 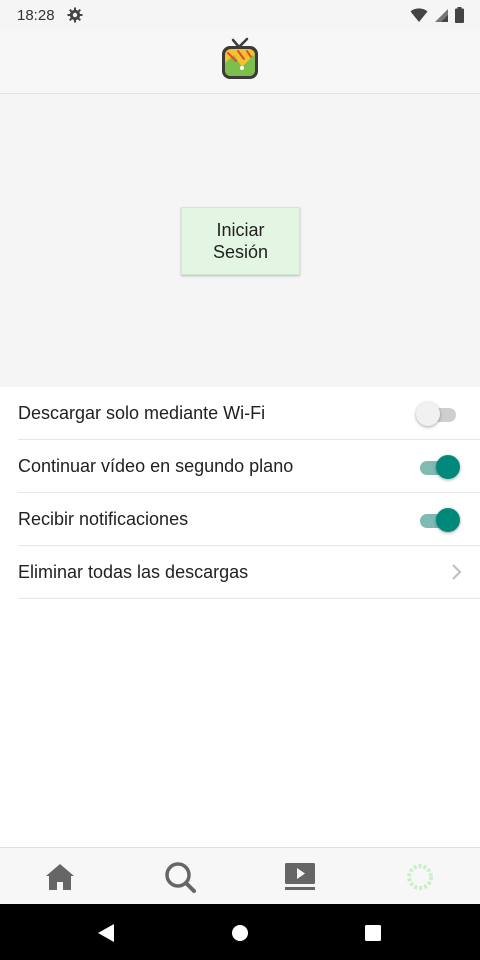 What do you see at coordinates (75, 15) in the screenshot?
I see `gear-icon` at bounding box center [75, 15].